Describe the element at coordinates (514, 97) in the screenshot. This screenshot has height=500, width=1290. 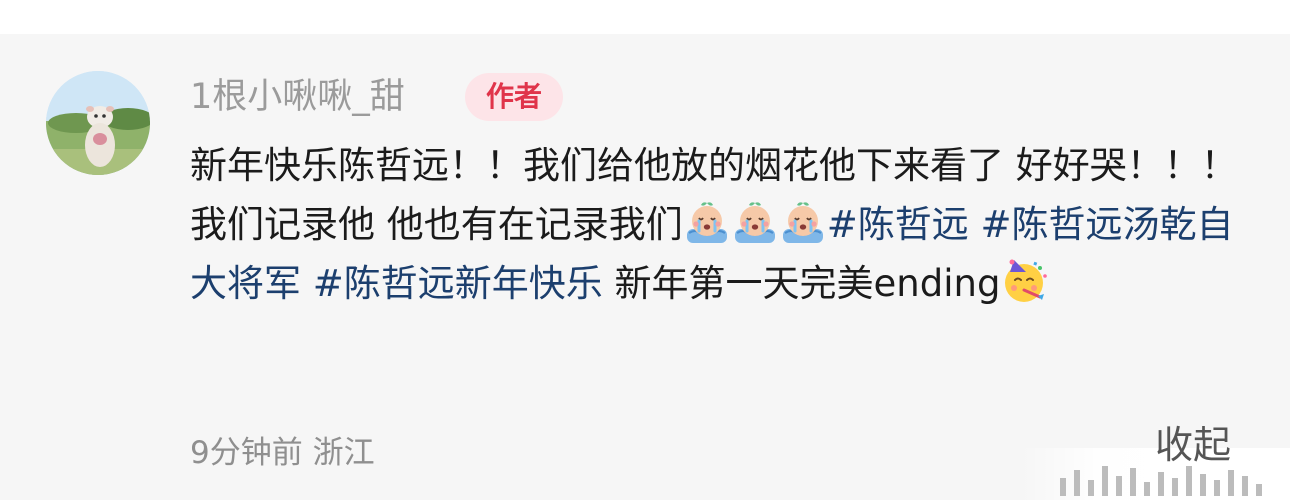
I see `author-badge: 作者` at that location.